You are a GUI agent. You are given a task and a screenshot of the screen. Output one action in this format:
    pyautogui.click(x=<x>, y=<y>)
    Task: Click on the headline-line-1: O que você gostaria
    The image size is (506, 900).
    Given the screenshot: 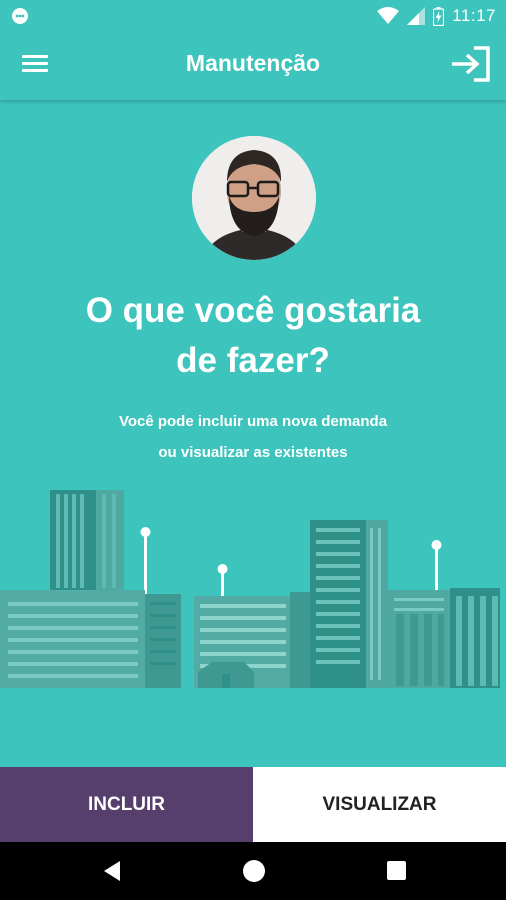 What is the action you would take?
    pyautogui.click(x=253, y=310)
    